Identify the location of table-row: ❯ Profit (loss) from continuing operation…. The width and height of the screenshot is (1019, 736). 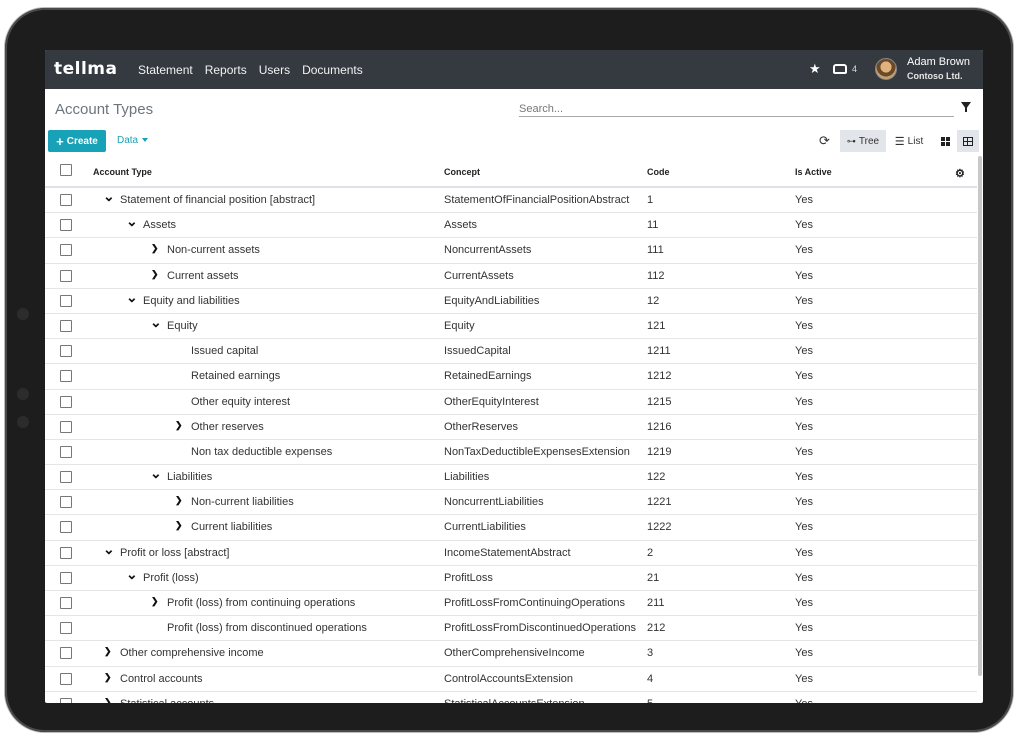
(511, 604).